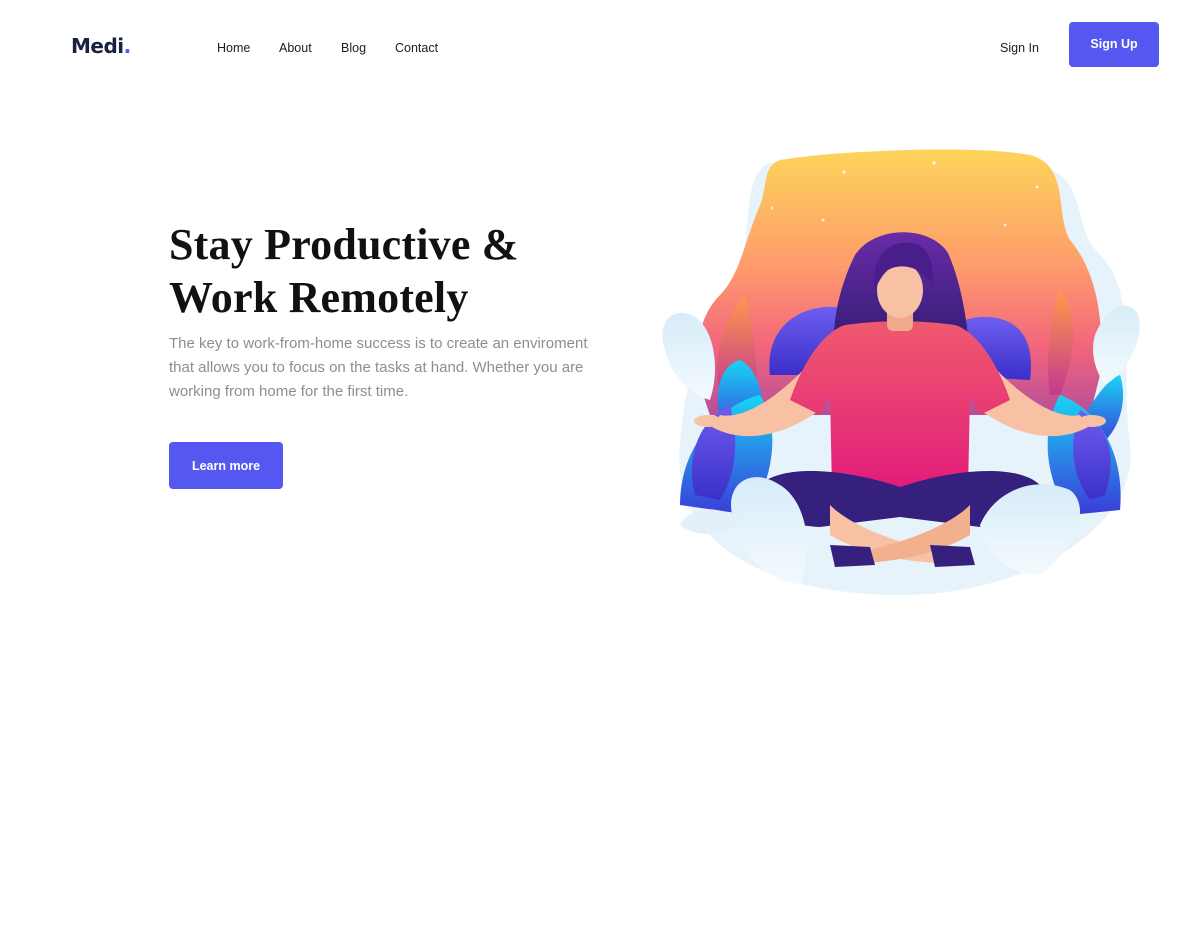 The height and width of the screenshot is (930, 1193). I want to click on nav-home-link: Home, so click(233, 48).